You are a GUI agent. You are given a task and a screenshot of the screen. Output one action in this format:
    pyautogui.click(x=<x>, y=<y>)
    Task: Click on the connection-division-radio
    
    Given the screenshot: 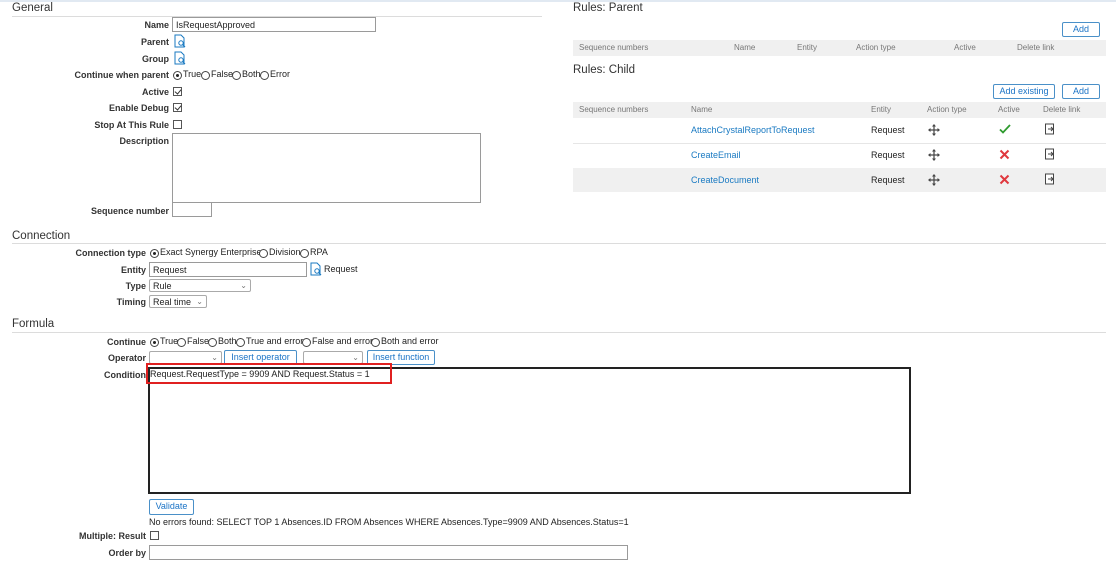 What is the action you would take?
    pyautogui.click(x=263, y=253)
    